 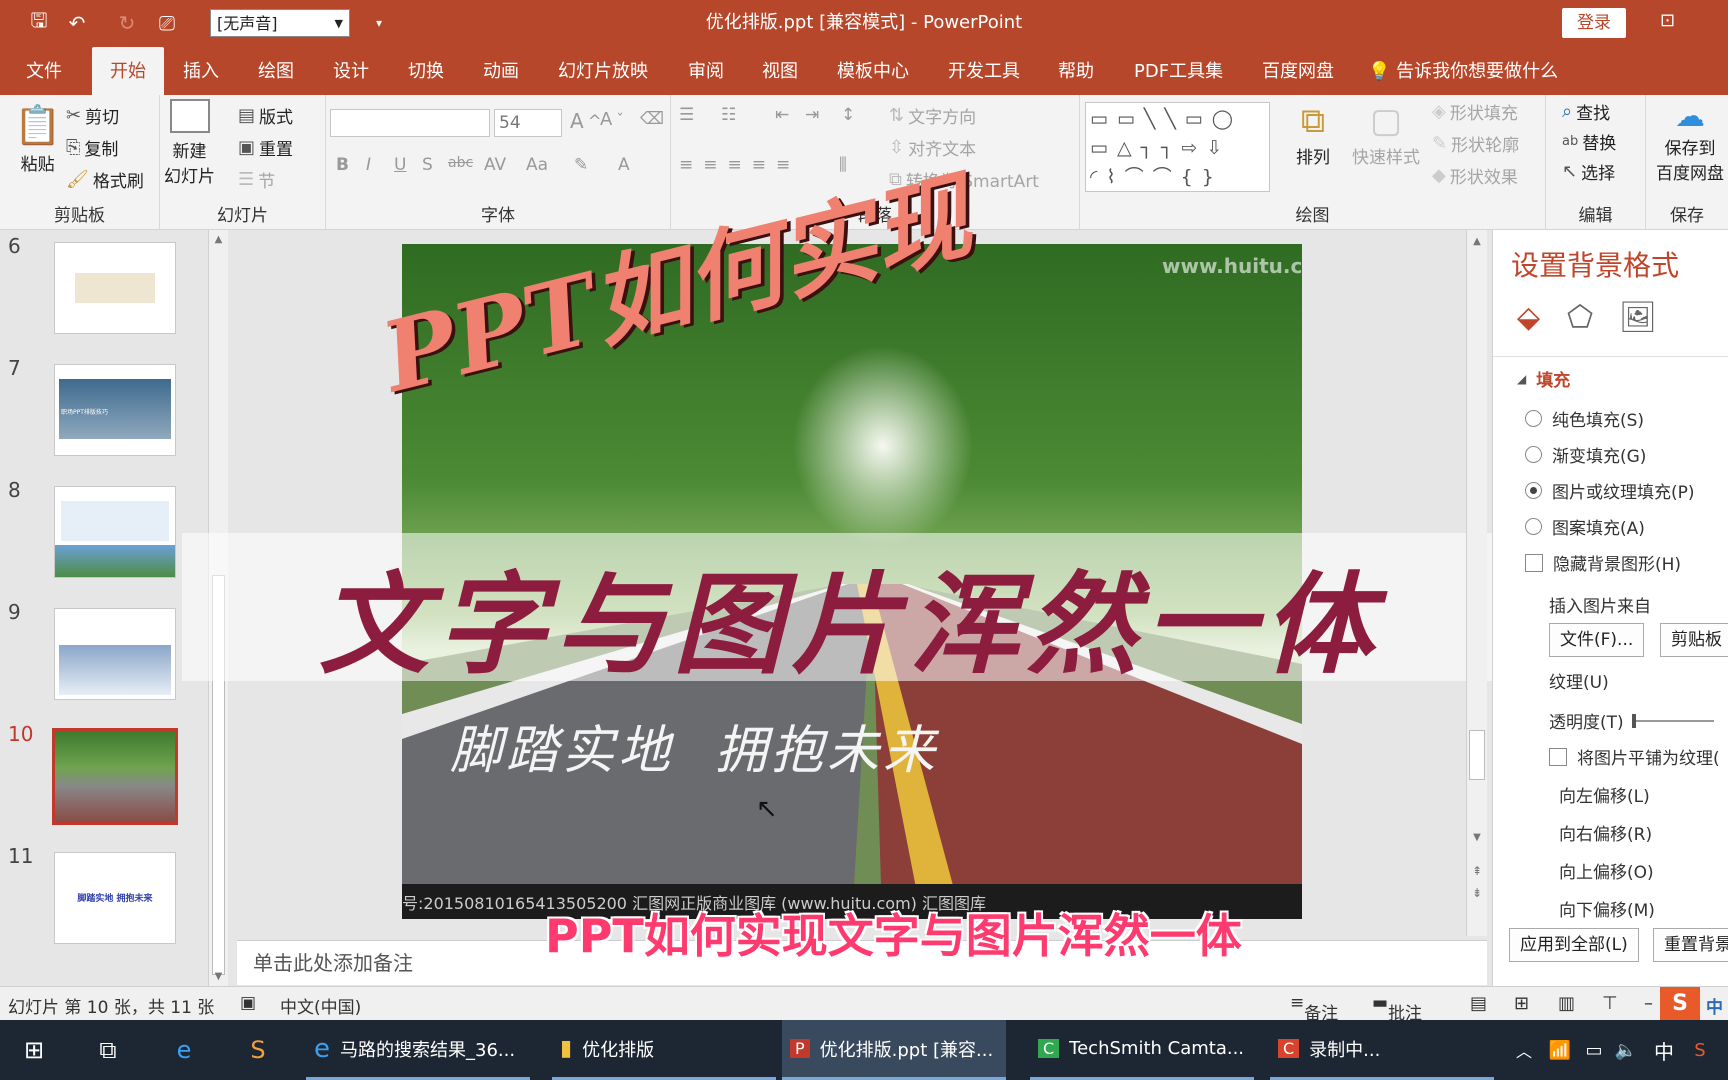 I want to click on slide-thumbnail-7: 职场PPT排版技巧, so click(x=115, y=410).